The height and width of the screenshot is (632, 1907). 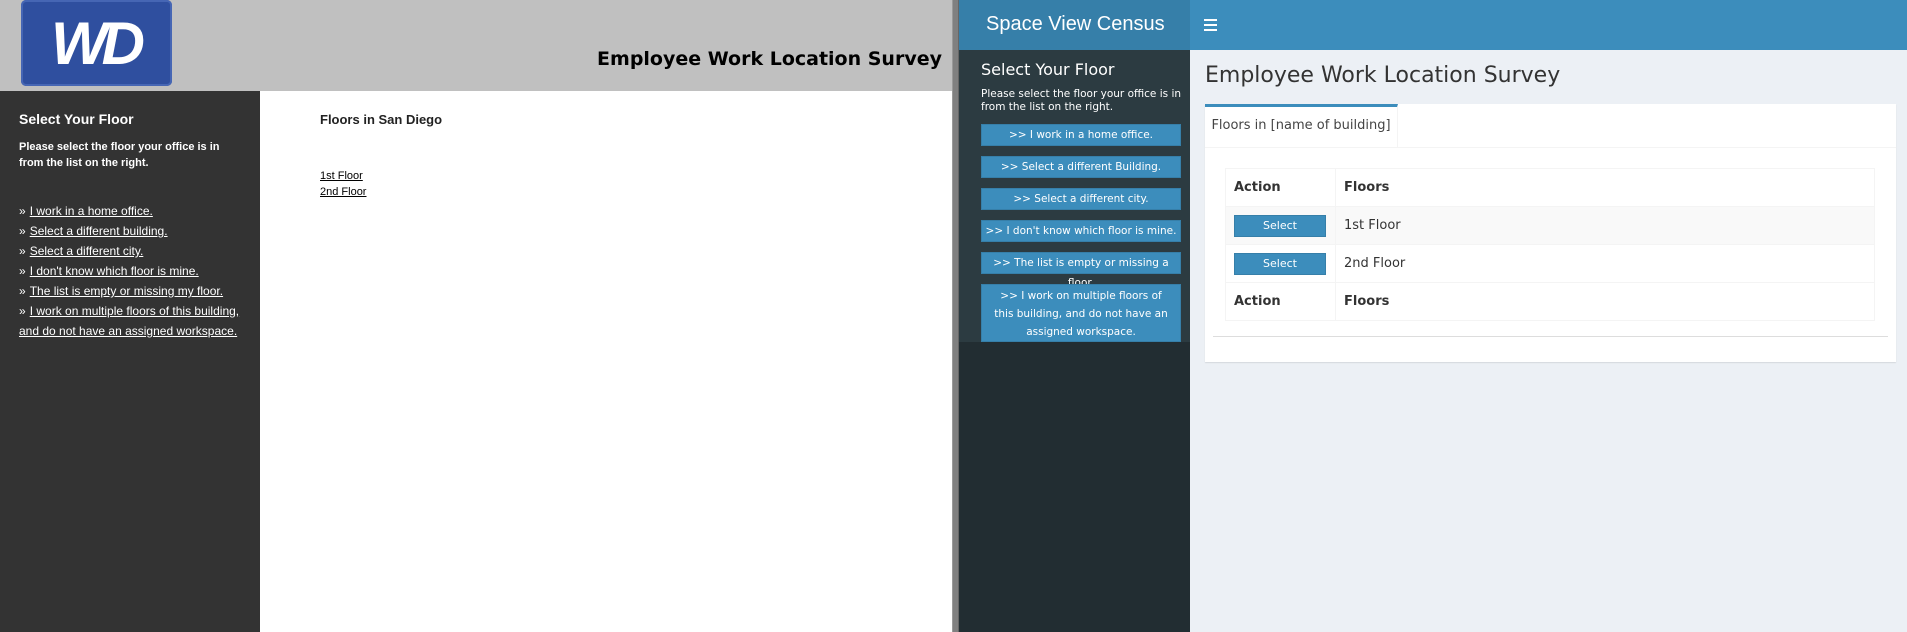 What do you see at coordinates (1605, 301) in the screenshot?
I see `column-footer-floors: Floors` at bounding box center [1605, 301].